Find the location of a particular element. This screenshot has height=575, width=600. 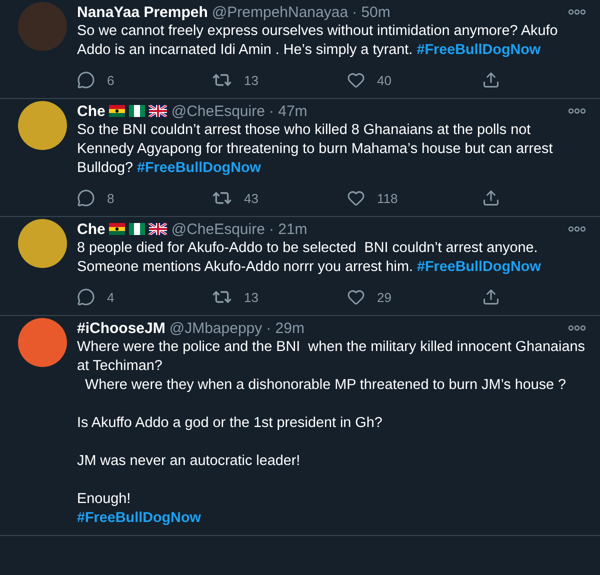

tweet-text: So the BNI couldn’t arrest those who killed 8 Ghanaians at the polls not Kennedy Agyapong for threatening to burn Mahama’s house but can arrest Bulldog? #FreeBullDogNow is located at coordinates (315, 149).